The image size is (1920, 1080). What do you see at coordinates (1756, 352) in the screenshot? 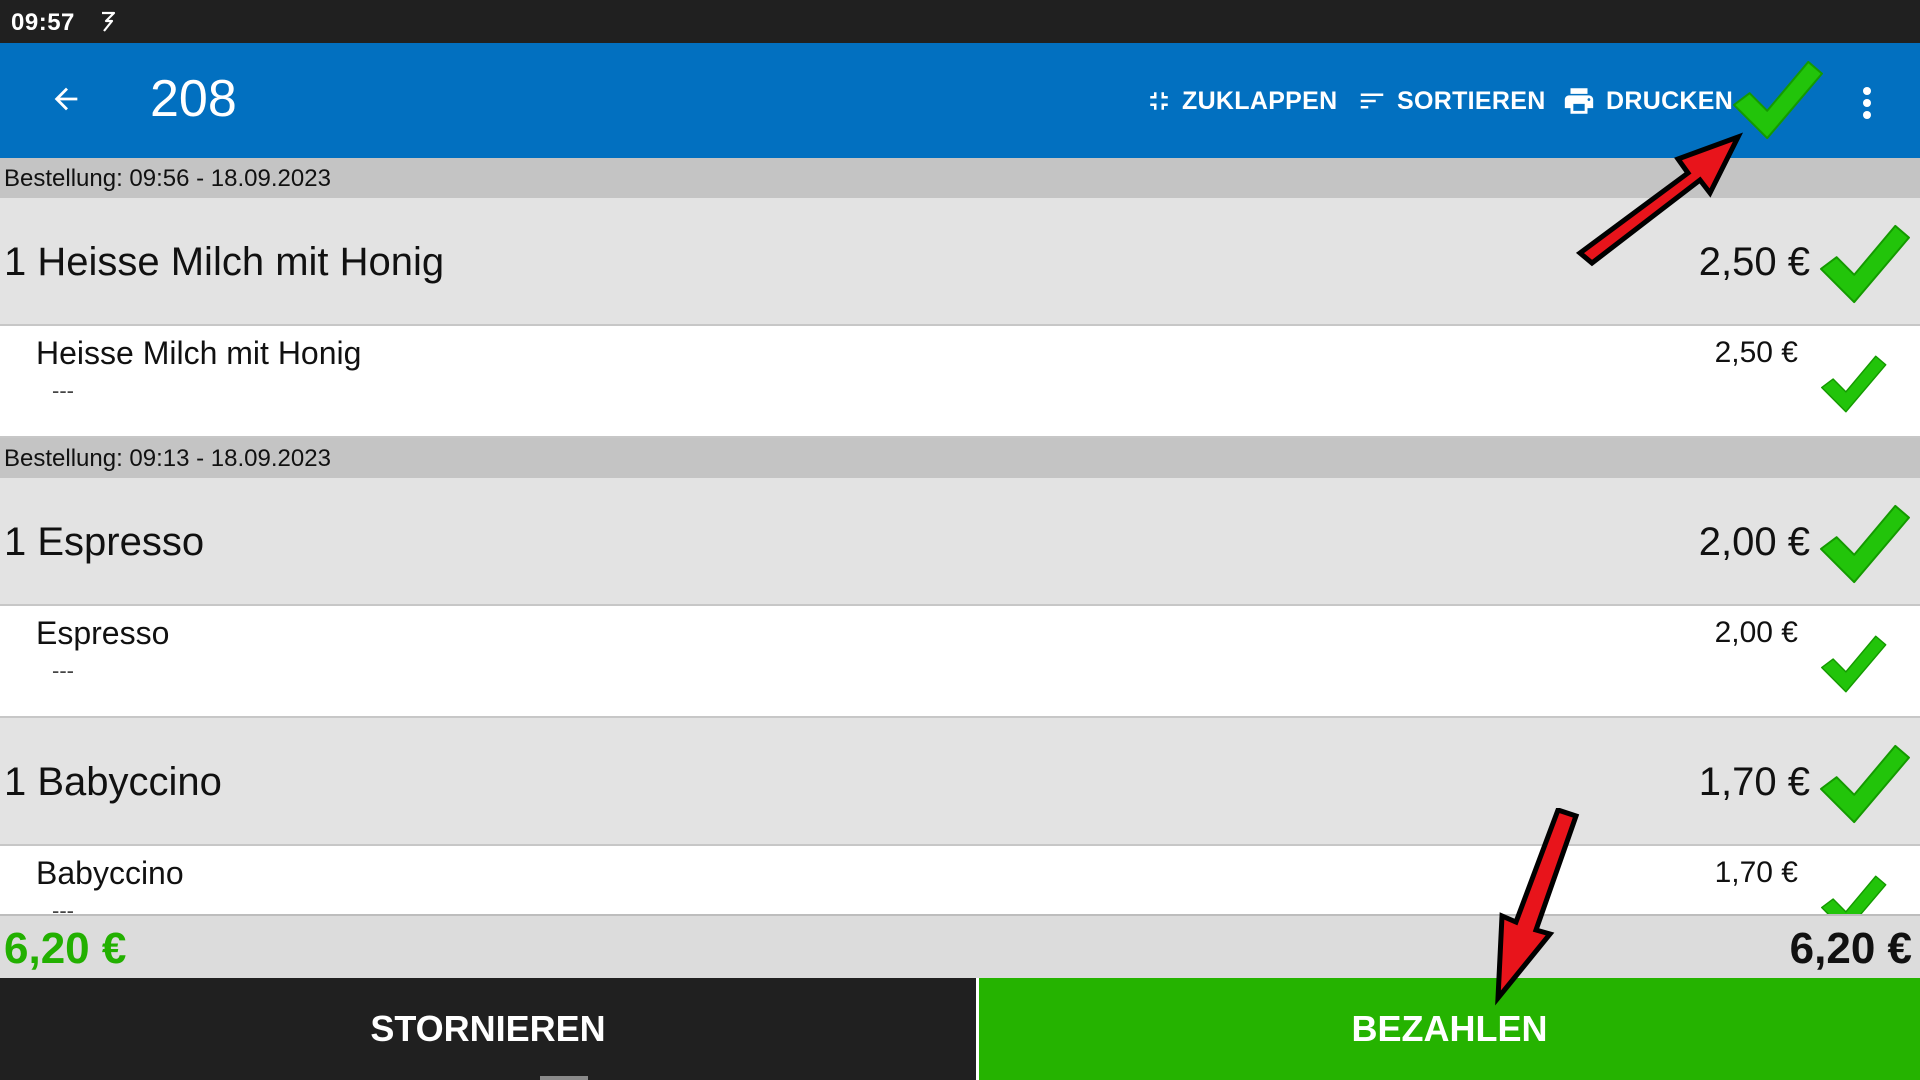
I see `sub-item-price: 2,50 €` at bounding box center [1756, 352].